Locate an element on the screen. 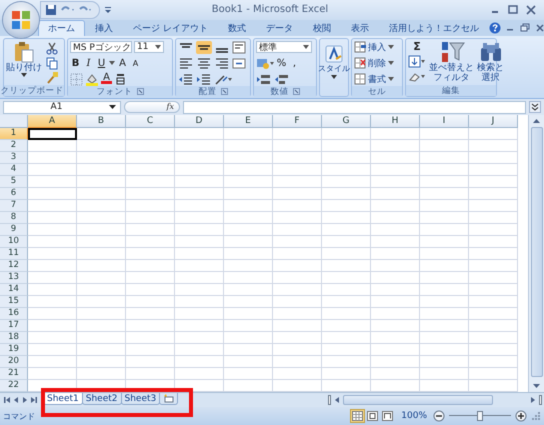  row-header: 7 is located at coordinates (14, 206).